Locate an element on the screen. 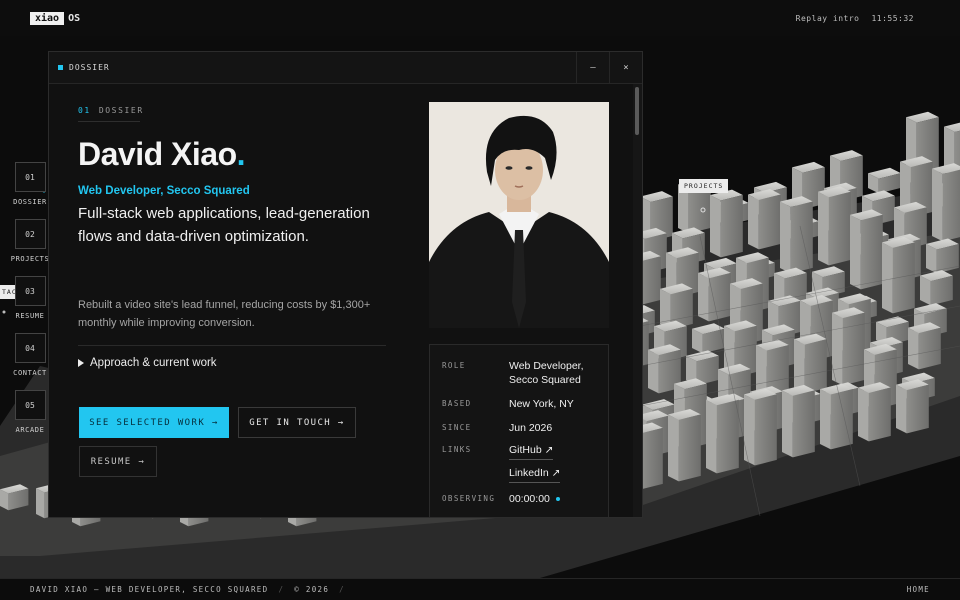  section-number: 01 is located at coordinates (84, 110).